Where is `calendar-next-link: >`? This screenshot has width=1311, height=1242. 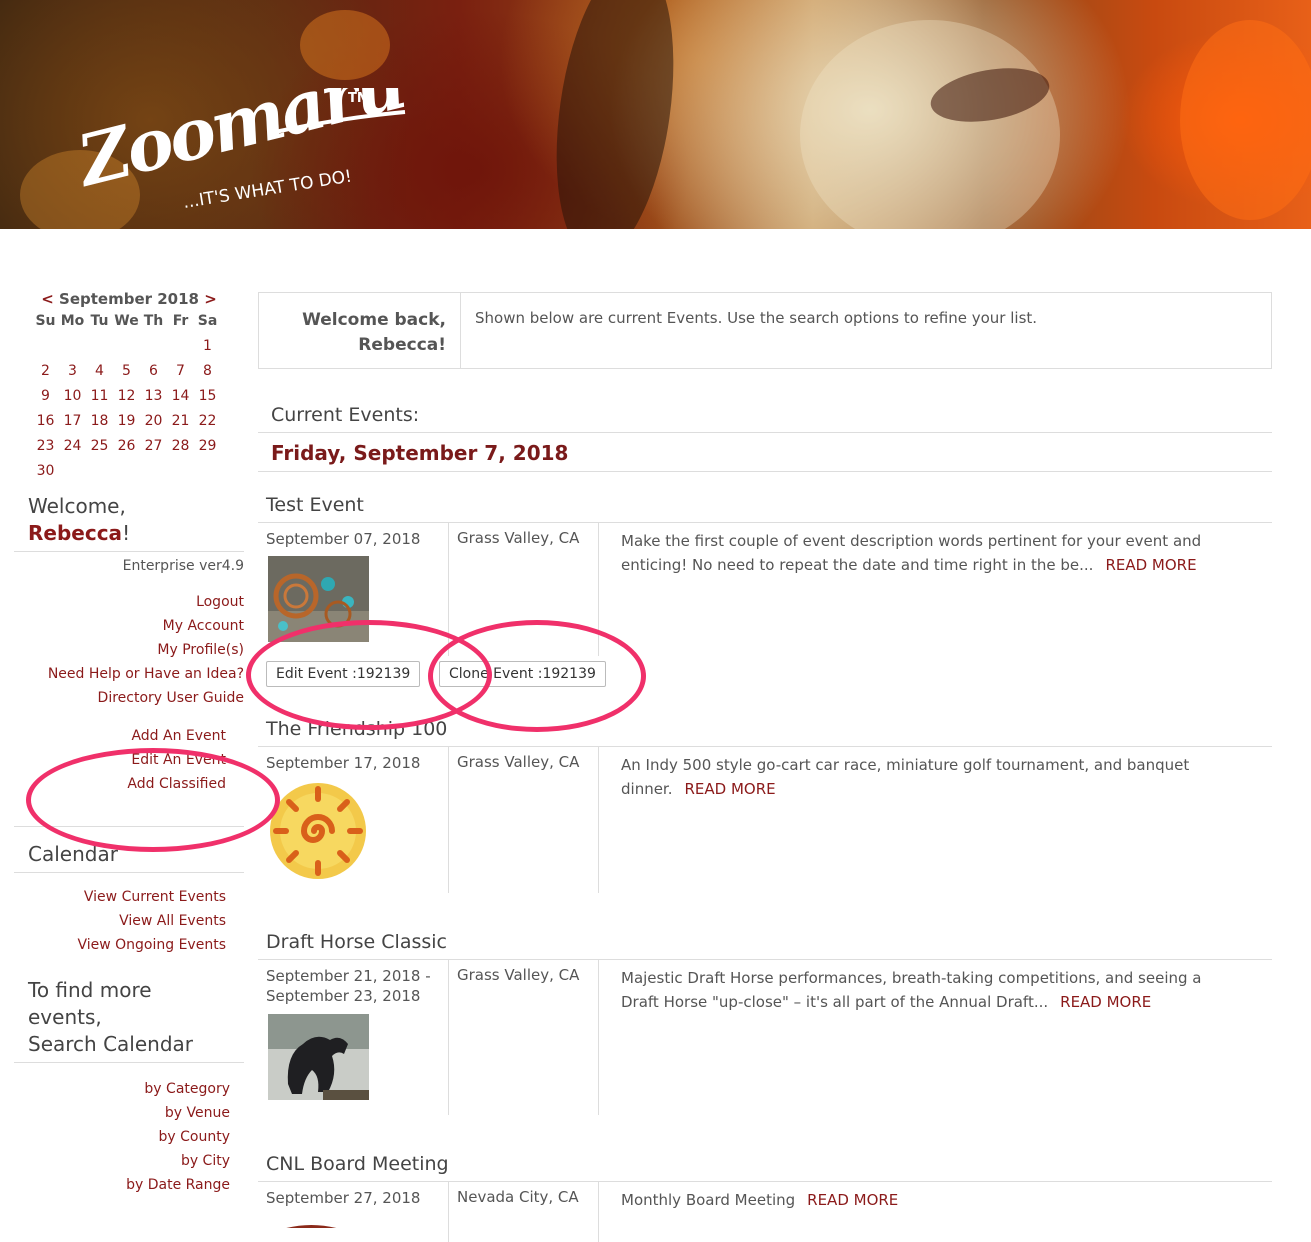 calendar-next-link: > is located at coordinates (210, 299).